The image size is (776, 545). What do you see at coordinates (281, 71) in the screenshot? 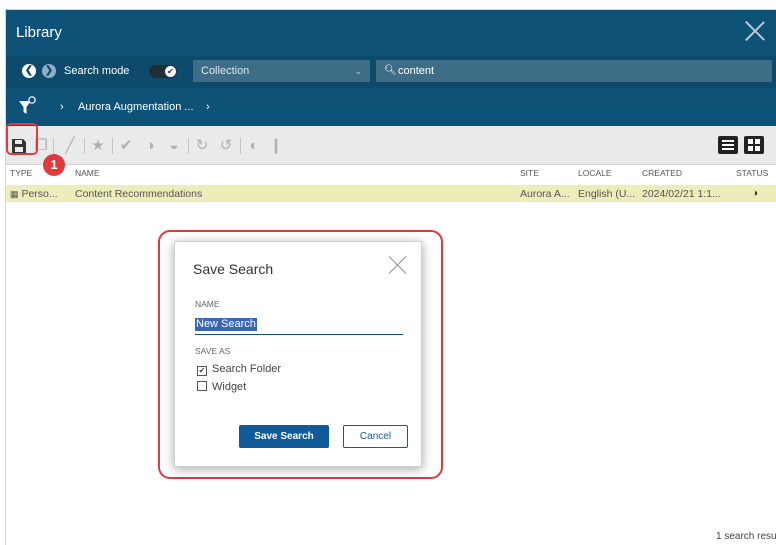
I see `collection-select: Collection ⌄` at bounding box center [281, 71].